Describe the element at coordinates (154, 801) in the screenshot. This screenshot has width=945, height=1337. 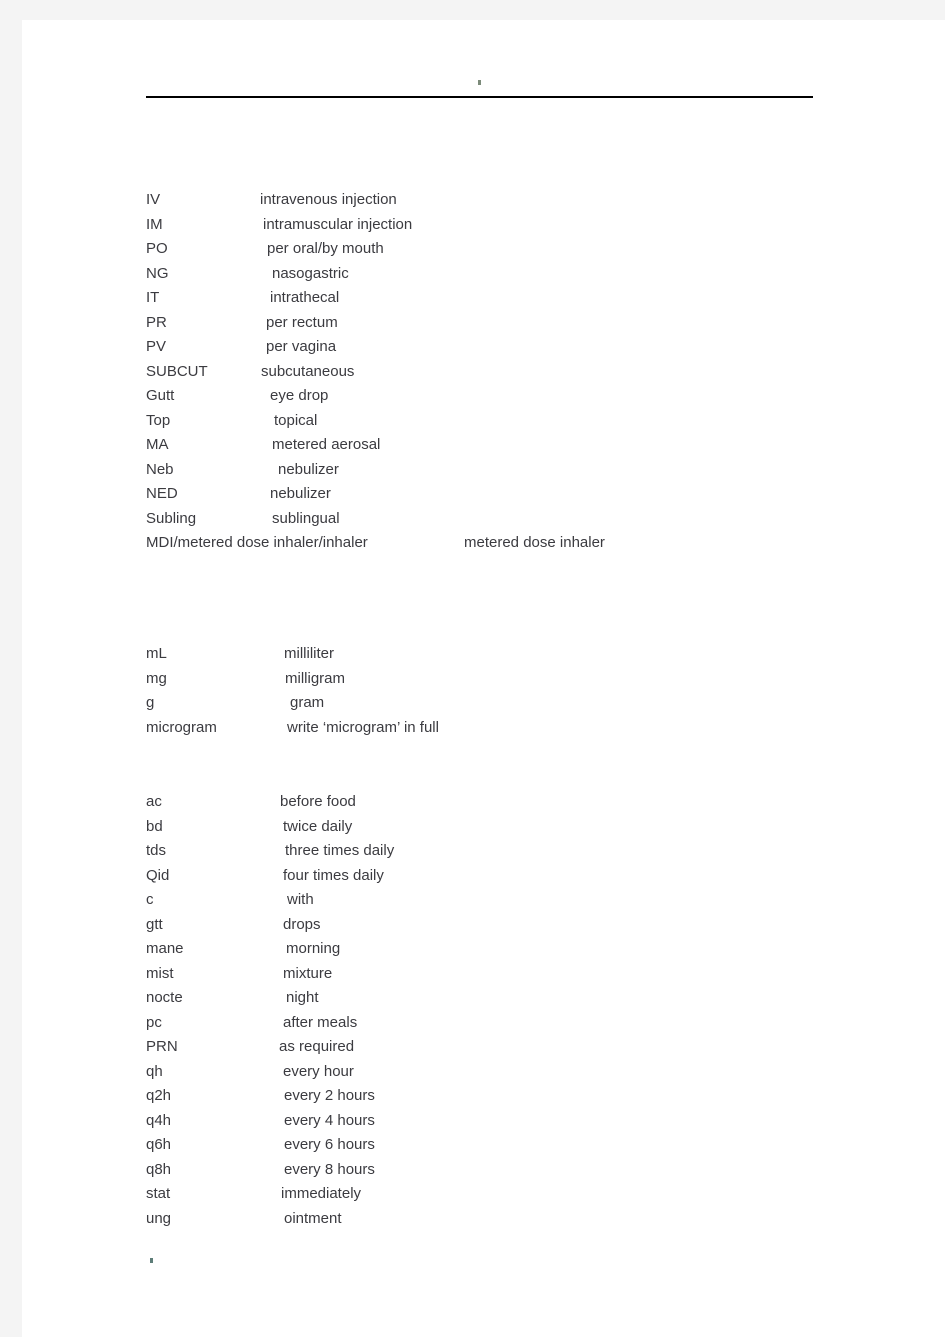
I see `abbreviation-term: ac` at that location.